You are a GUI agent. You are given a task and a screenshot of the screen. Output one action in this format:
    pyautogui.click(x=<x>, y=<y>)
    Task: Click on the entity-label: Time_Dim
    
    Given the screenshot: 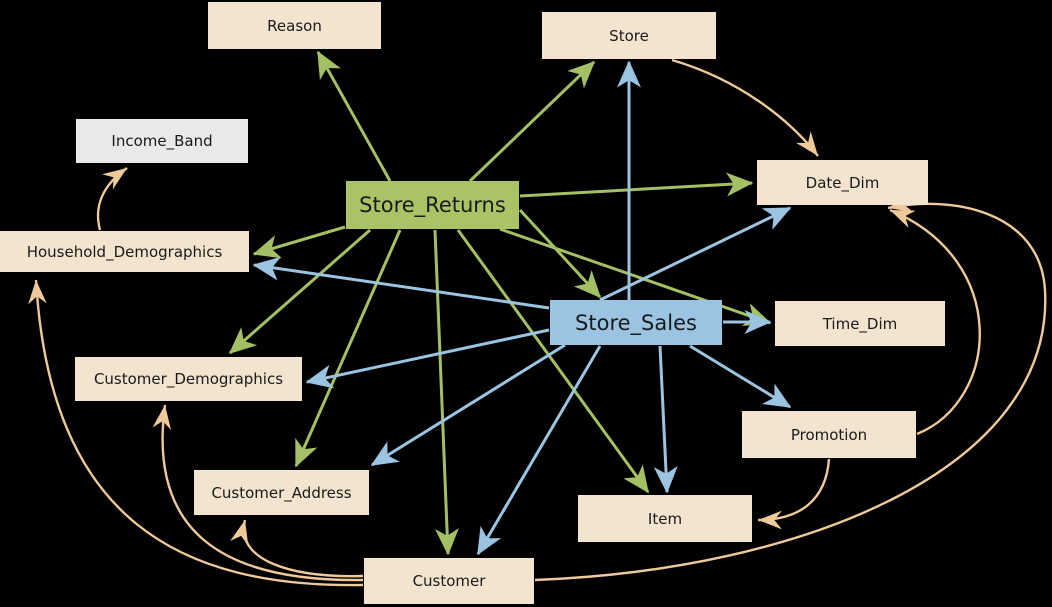 What is the action you would take?
    pyautogui.click(x=860, y=323)
    